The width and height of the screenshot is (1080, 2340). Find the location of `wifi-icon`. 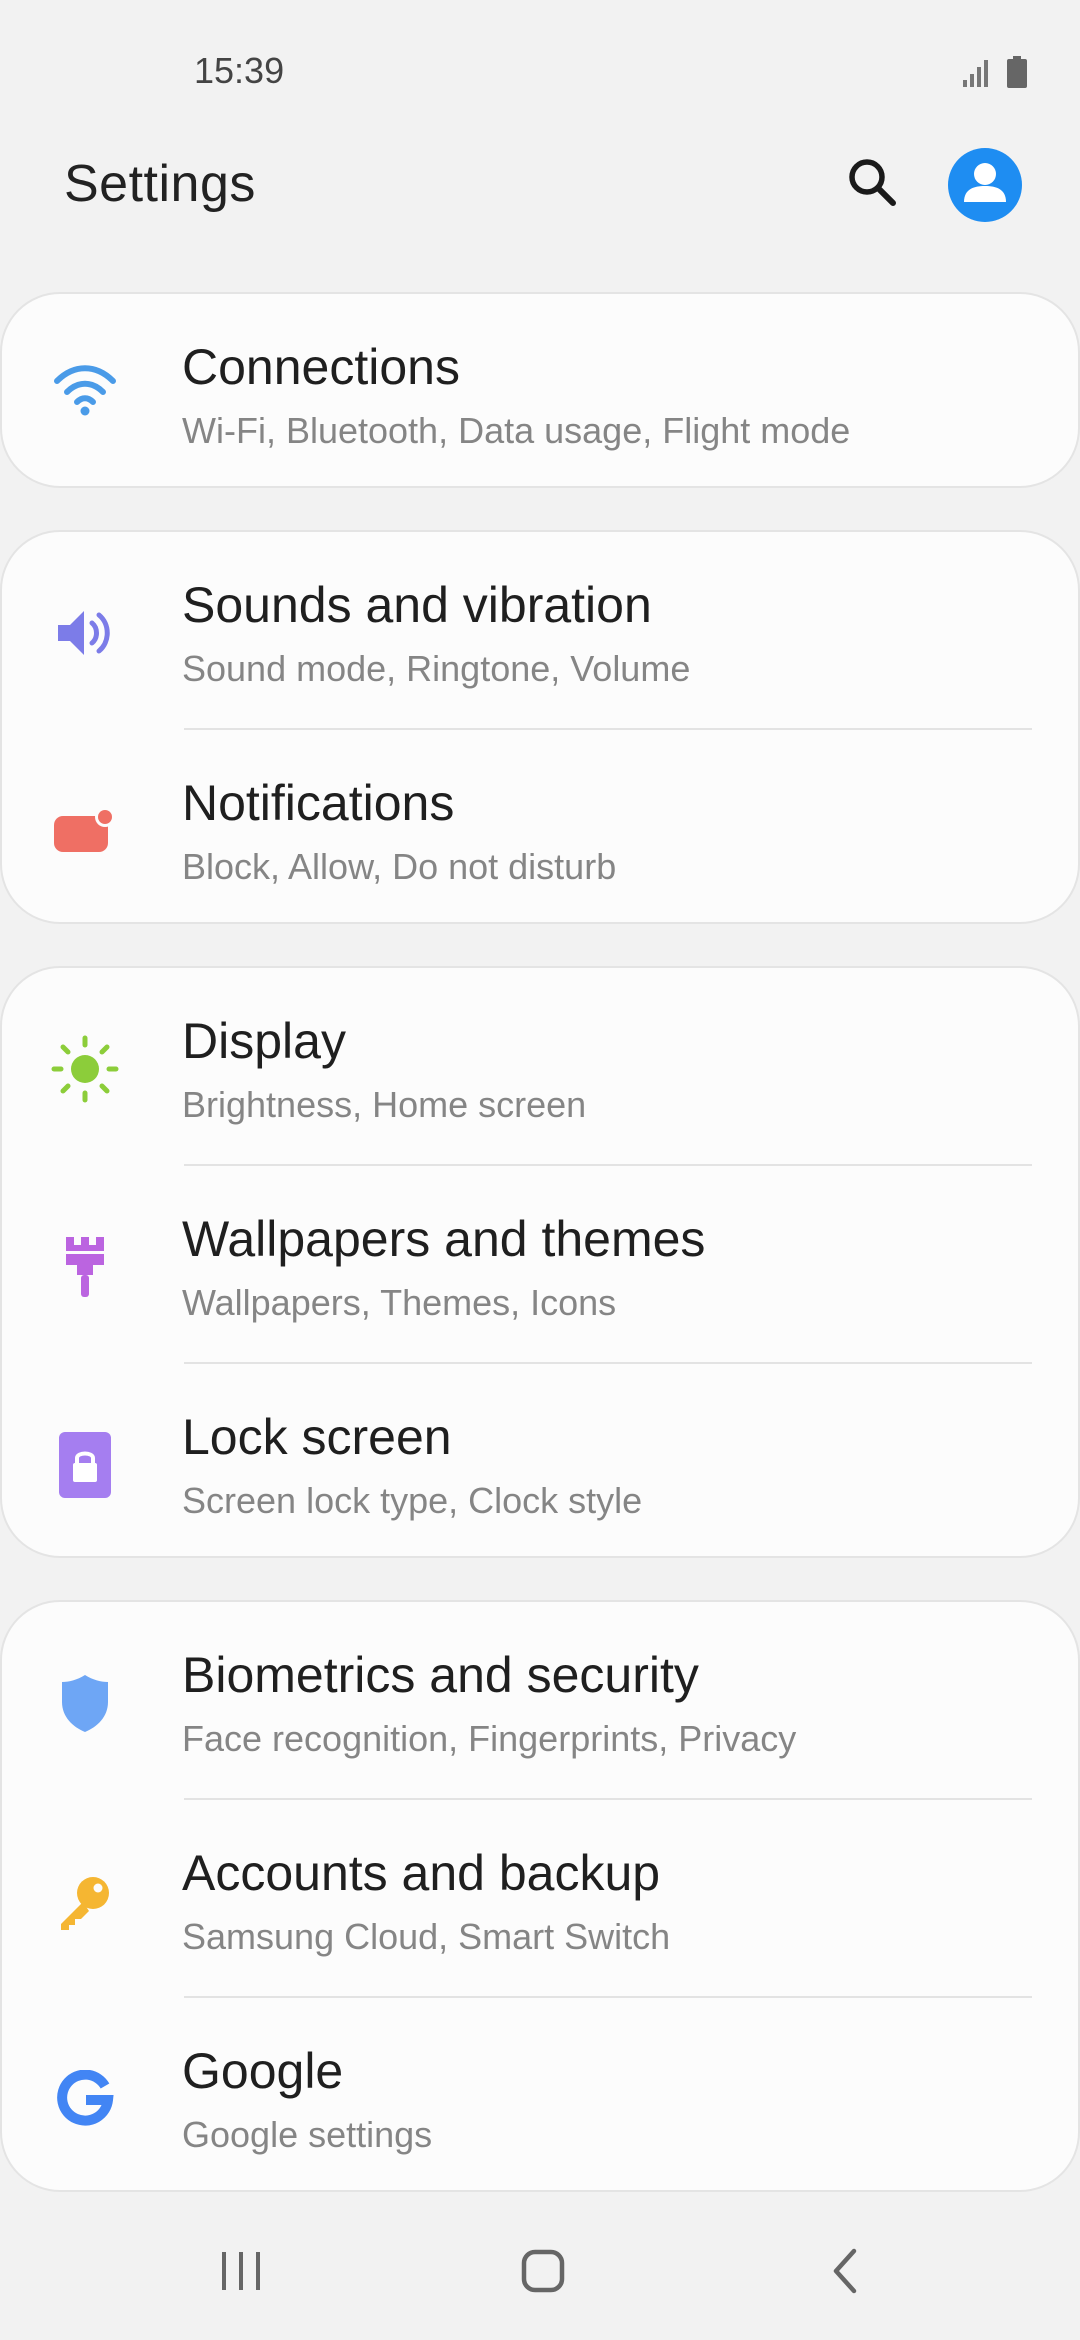

wifi-icon is located at coordinates (85, 389).